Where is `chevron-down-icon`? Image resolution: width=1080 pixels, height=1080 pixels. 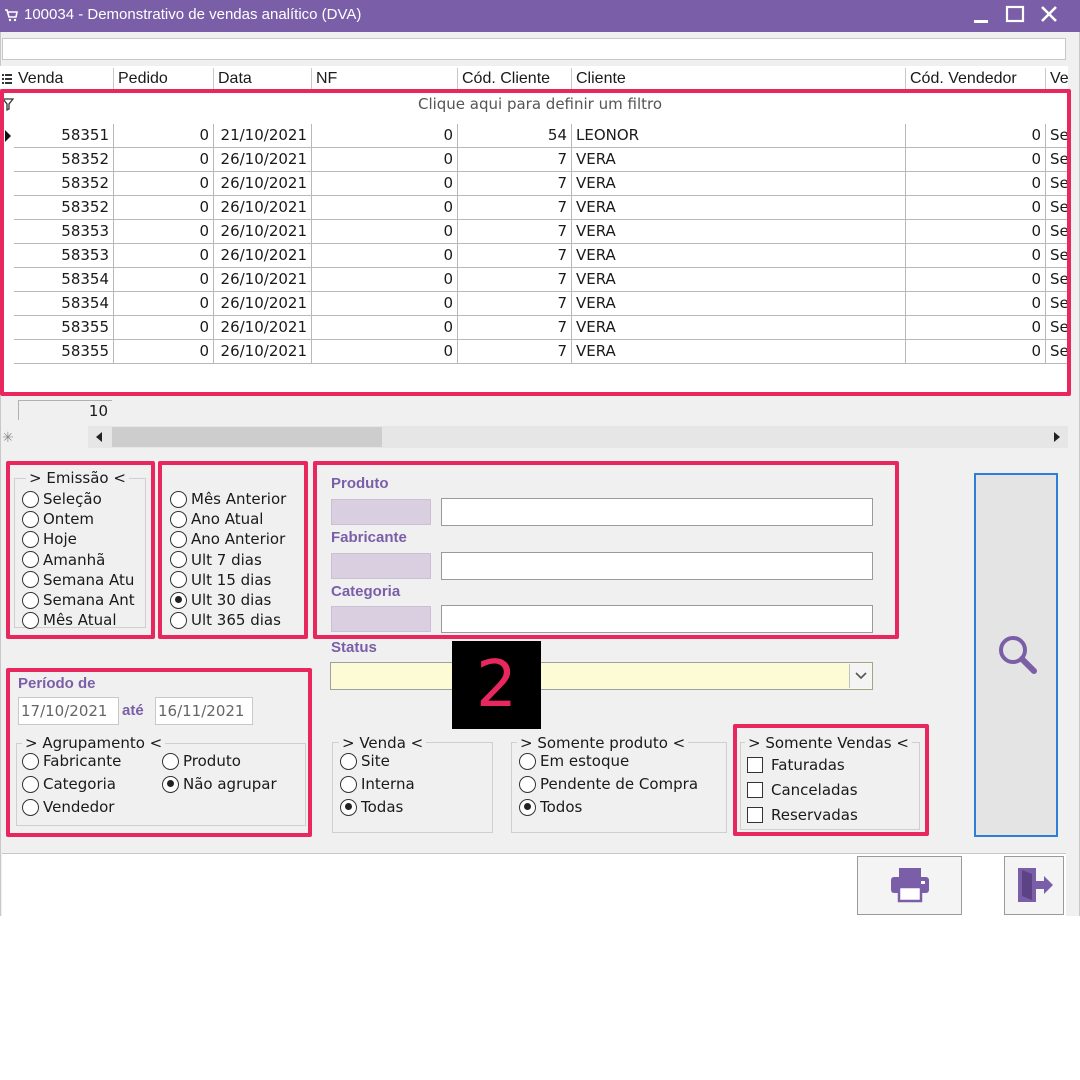 chevron-down-icon is located at coordinates (860, 676).